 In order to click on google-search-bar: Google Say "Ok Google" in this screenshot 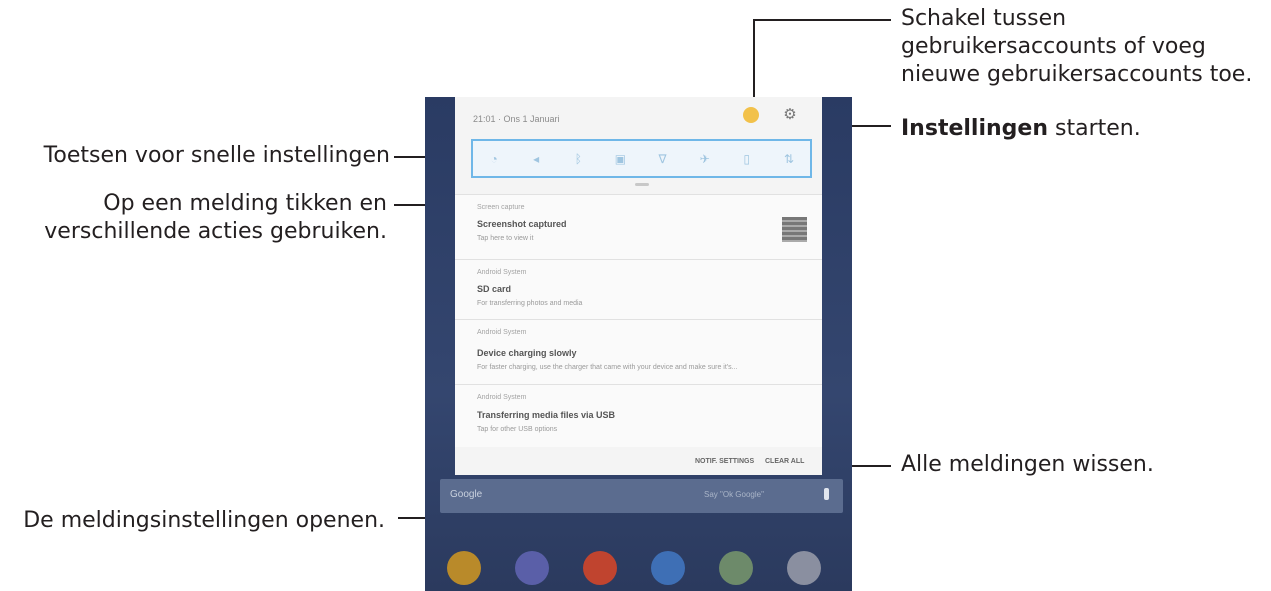, I will do `click(641, 496)`.